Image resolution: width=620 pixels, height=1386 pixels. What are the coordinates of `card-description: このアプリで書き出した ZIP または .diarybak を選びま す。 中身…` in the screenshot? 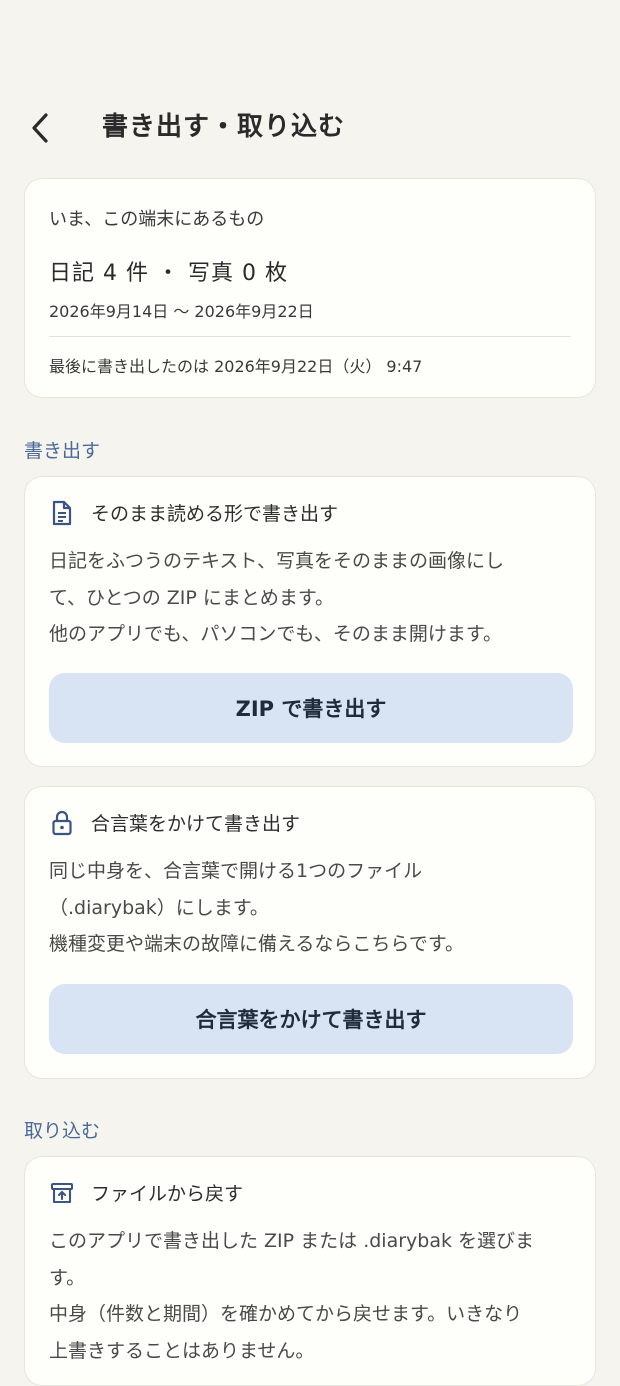 It's located at (309, 1296).